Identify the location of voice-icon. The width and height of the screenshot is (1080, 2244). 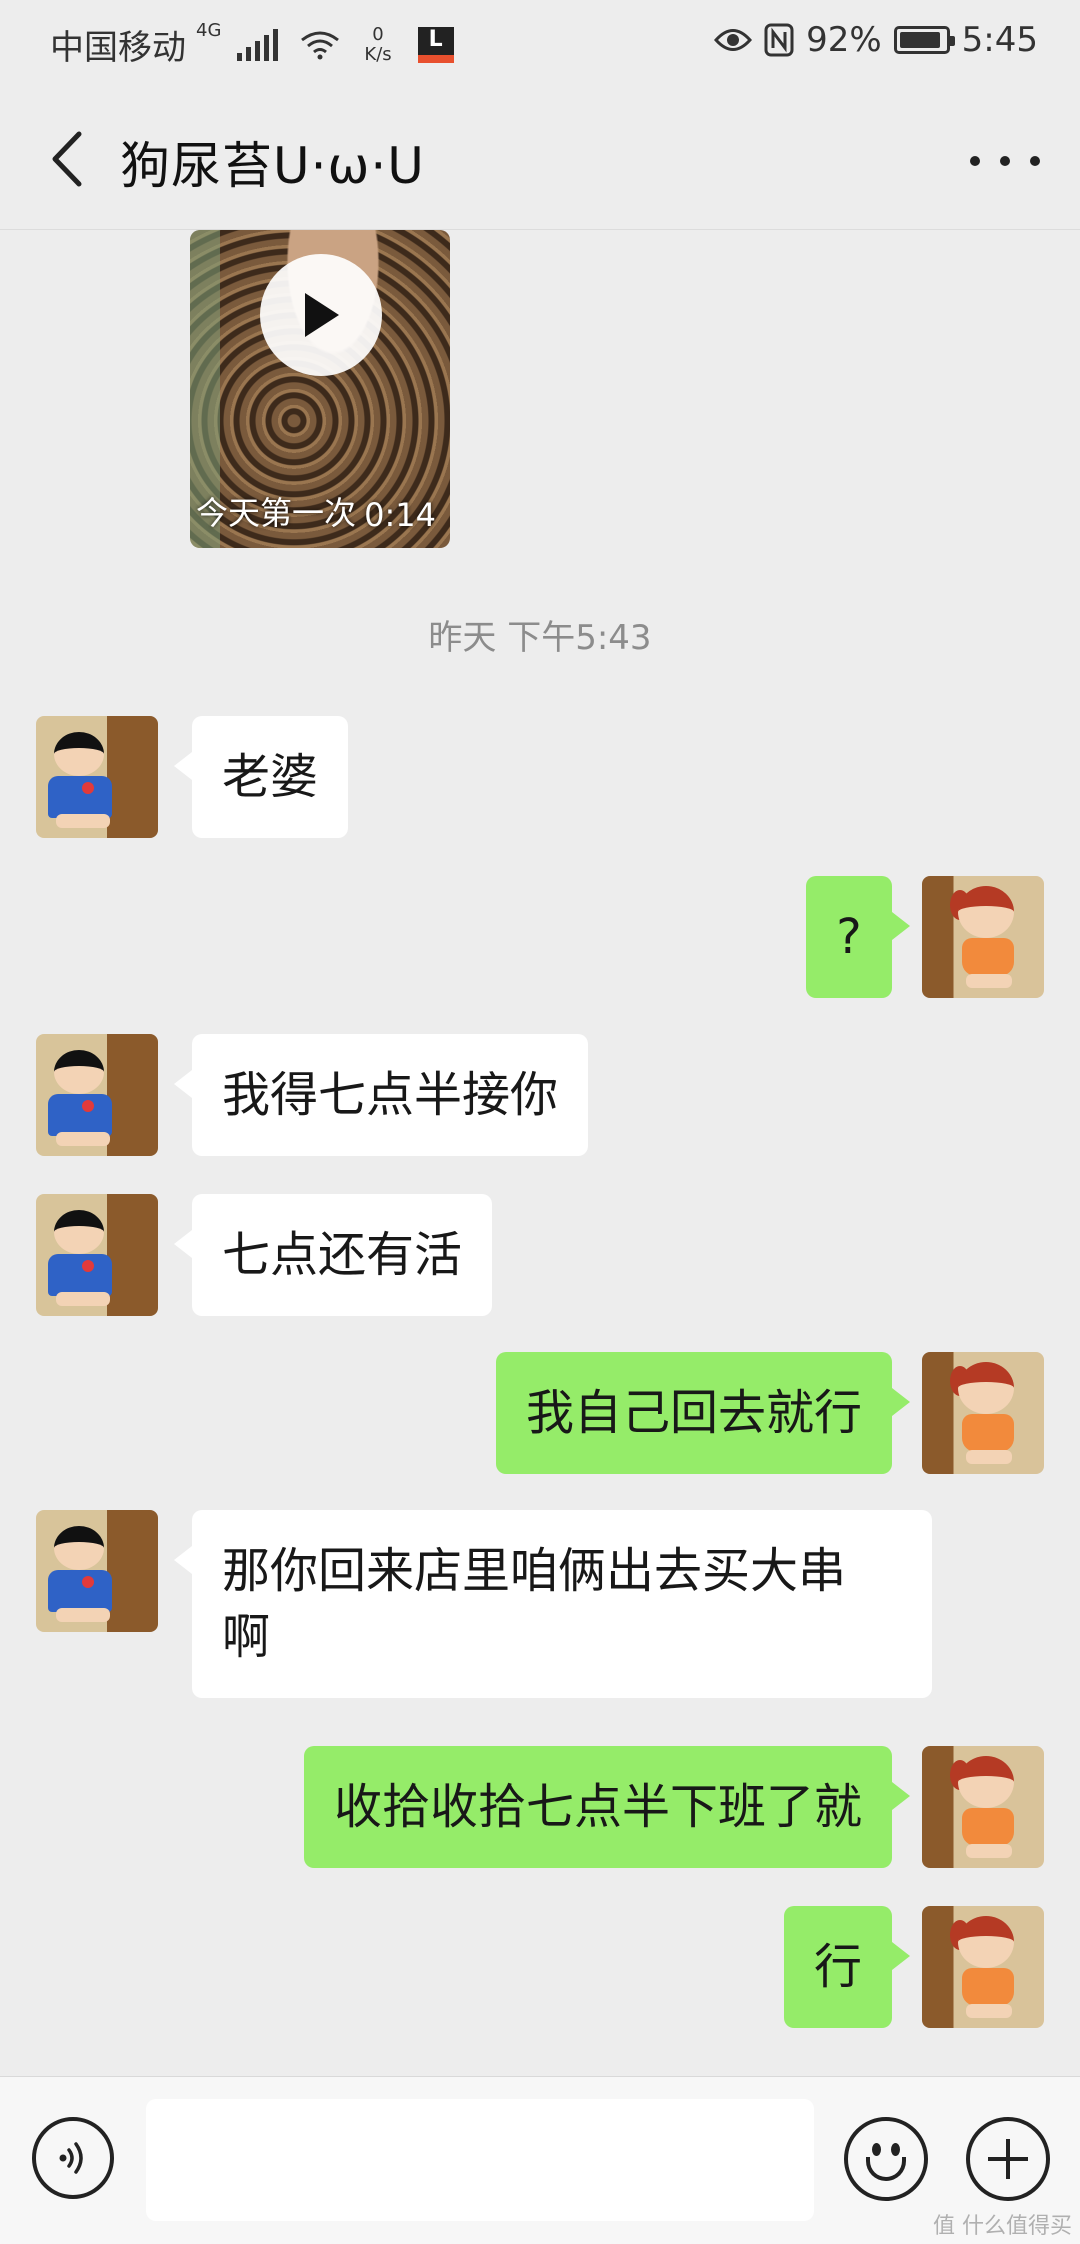
(71, 2158).